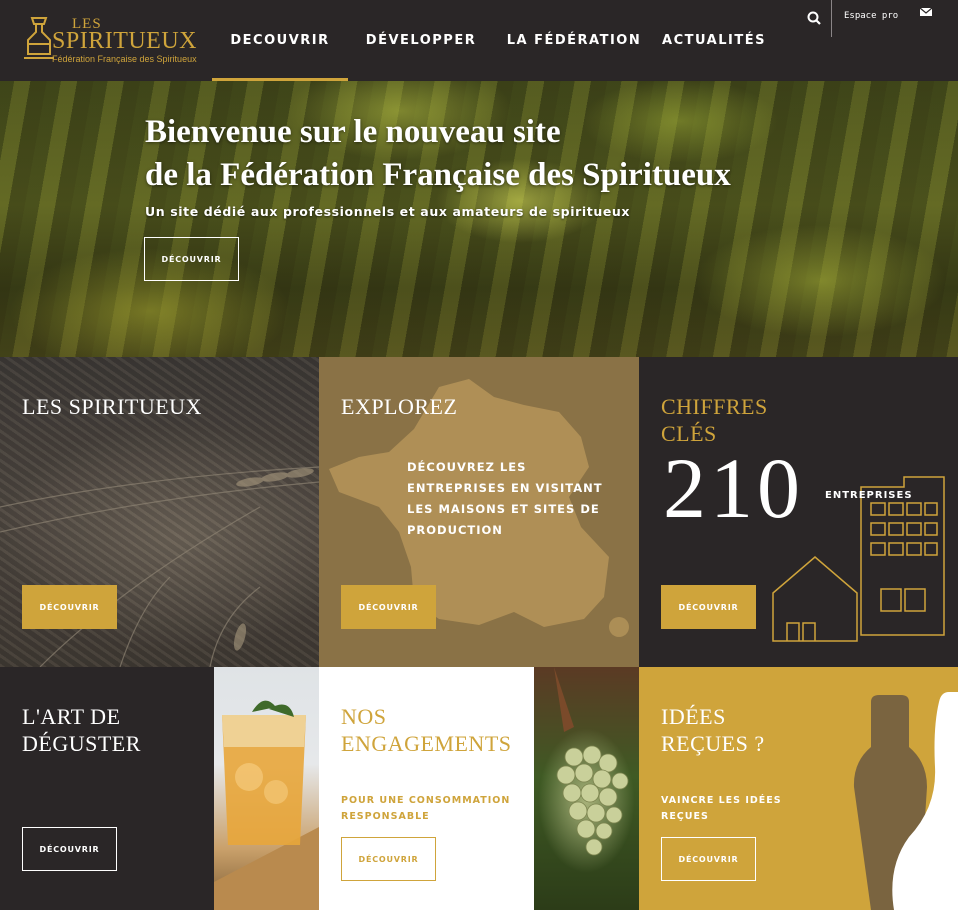 The image size is (958, 910). I want to click on idees-discover-button: DÉCOUVRIR, so click(708, 859).